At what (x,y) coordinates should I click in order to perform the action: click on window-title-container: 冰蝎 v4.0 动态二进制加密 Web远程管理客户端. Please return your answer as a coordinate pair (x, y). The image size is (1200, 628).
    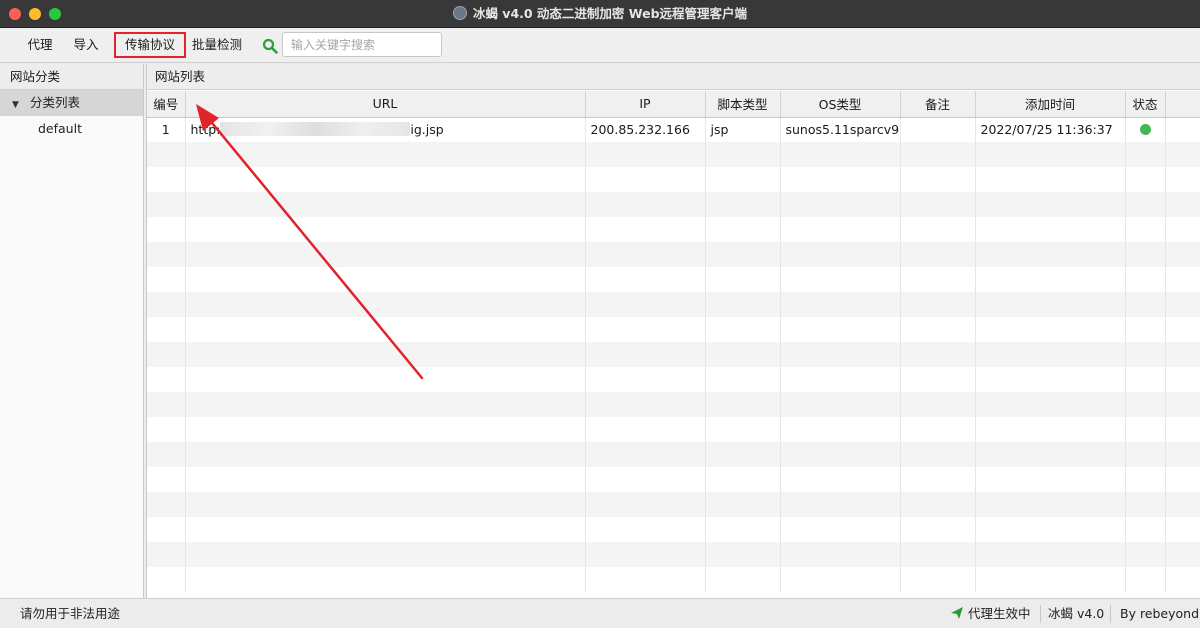
    Looking at the image, I should click on (600, 14).